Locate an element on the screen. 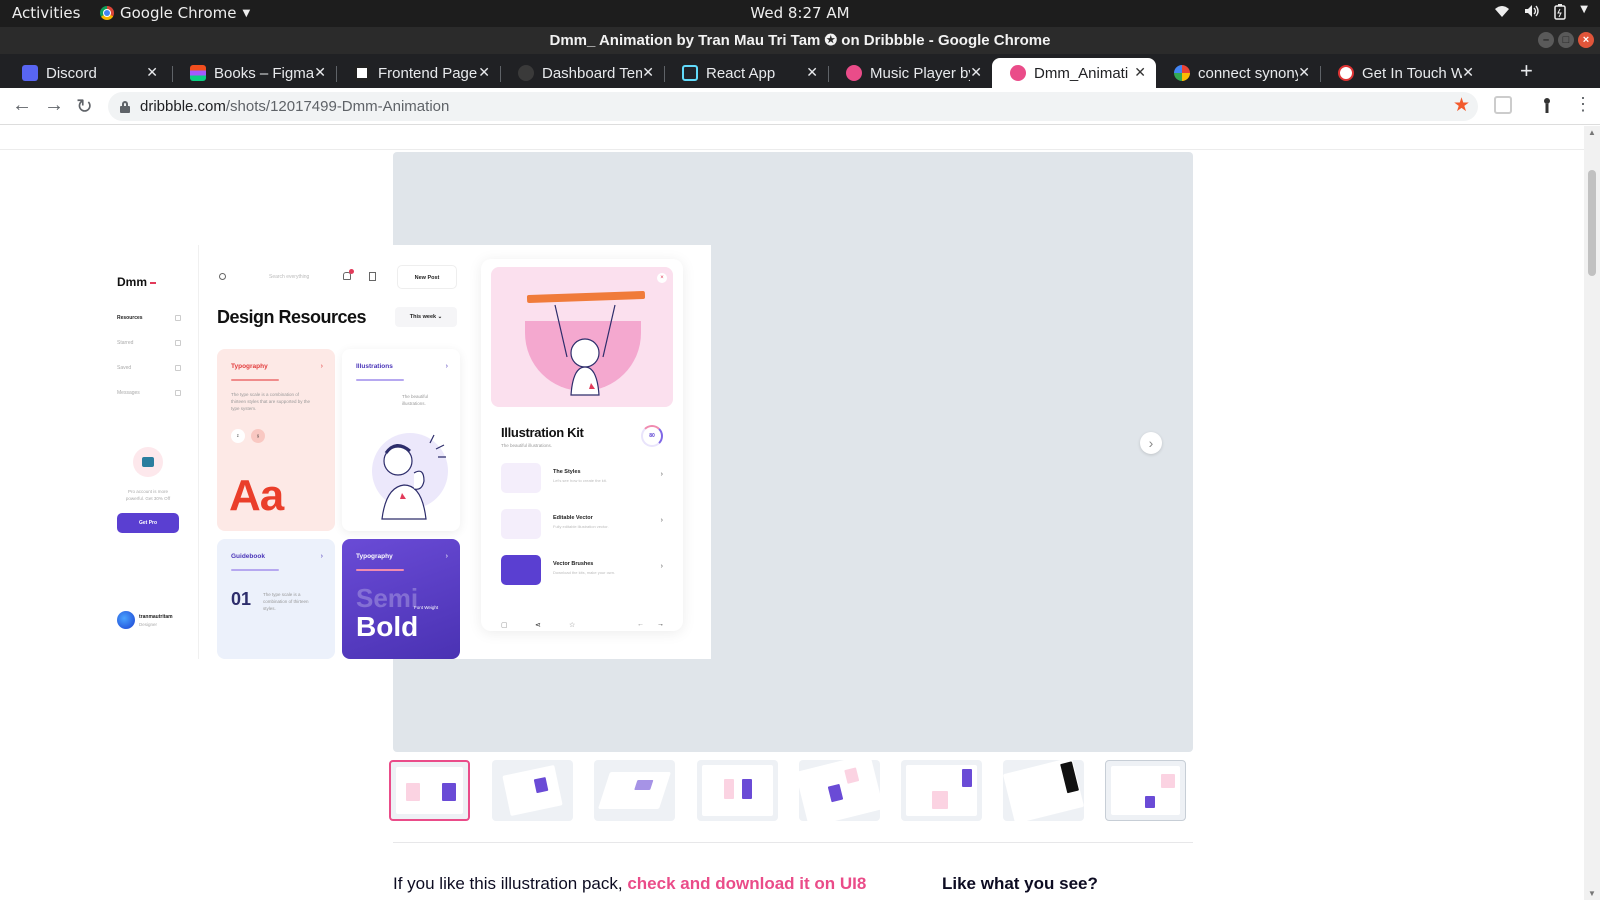 The height and width of the screenshot is (900, 1600). mock-card-typography-weight: Typography › Semi Bold Font Weight is located at coordinates (401, 599).